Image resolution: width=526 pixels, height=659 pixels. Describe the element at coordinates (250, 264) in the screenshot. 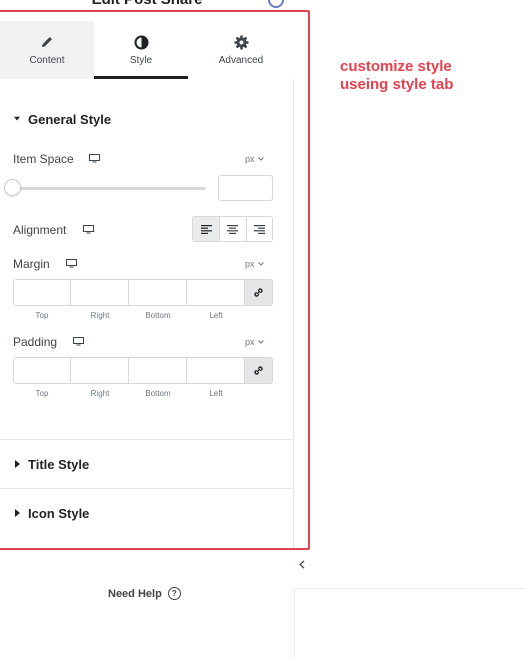

I see `margin-unit-value: px` at that location.